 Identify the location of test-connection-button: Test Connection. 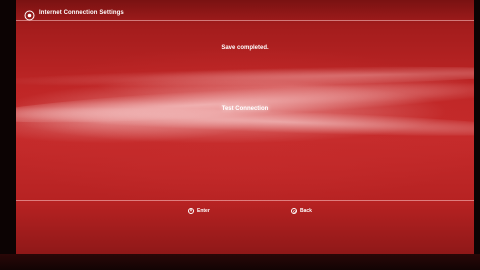
(245, 109).